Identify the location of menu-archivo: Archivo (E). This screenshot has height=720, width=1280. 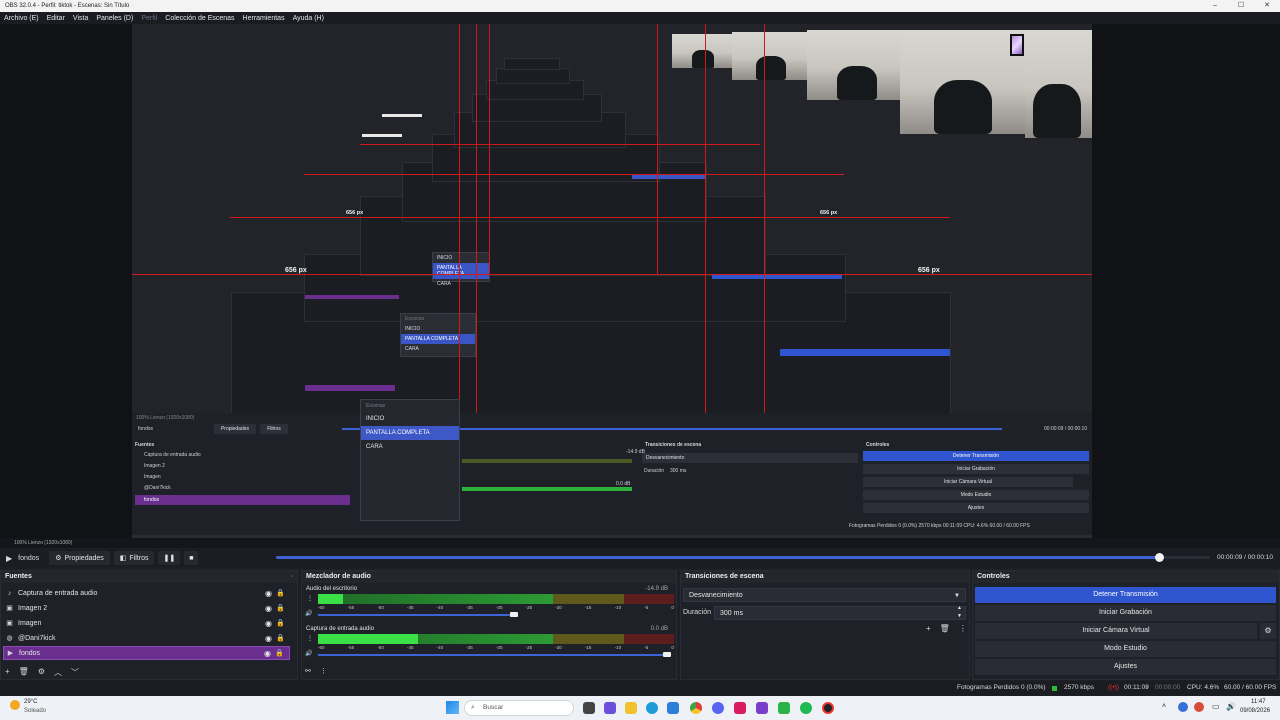
(21, 18).